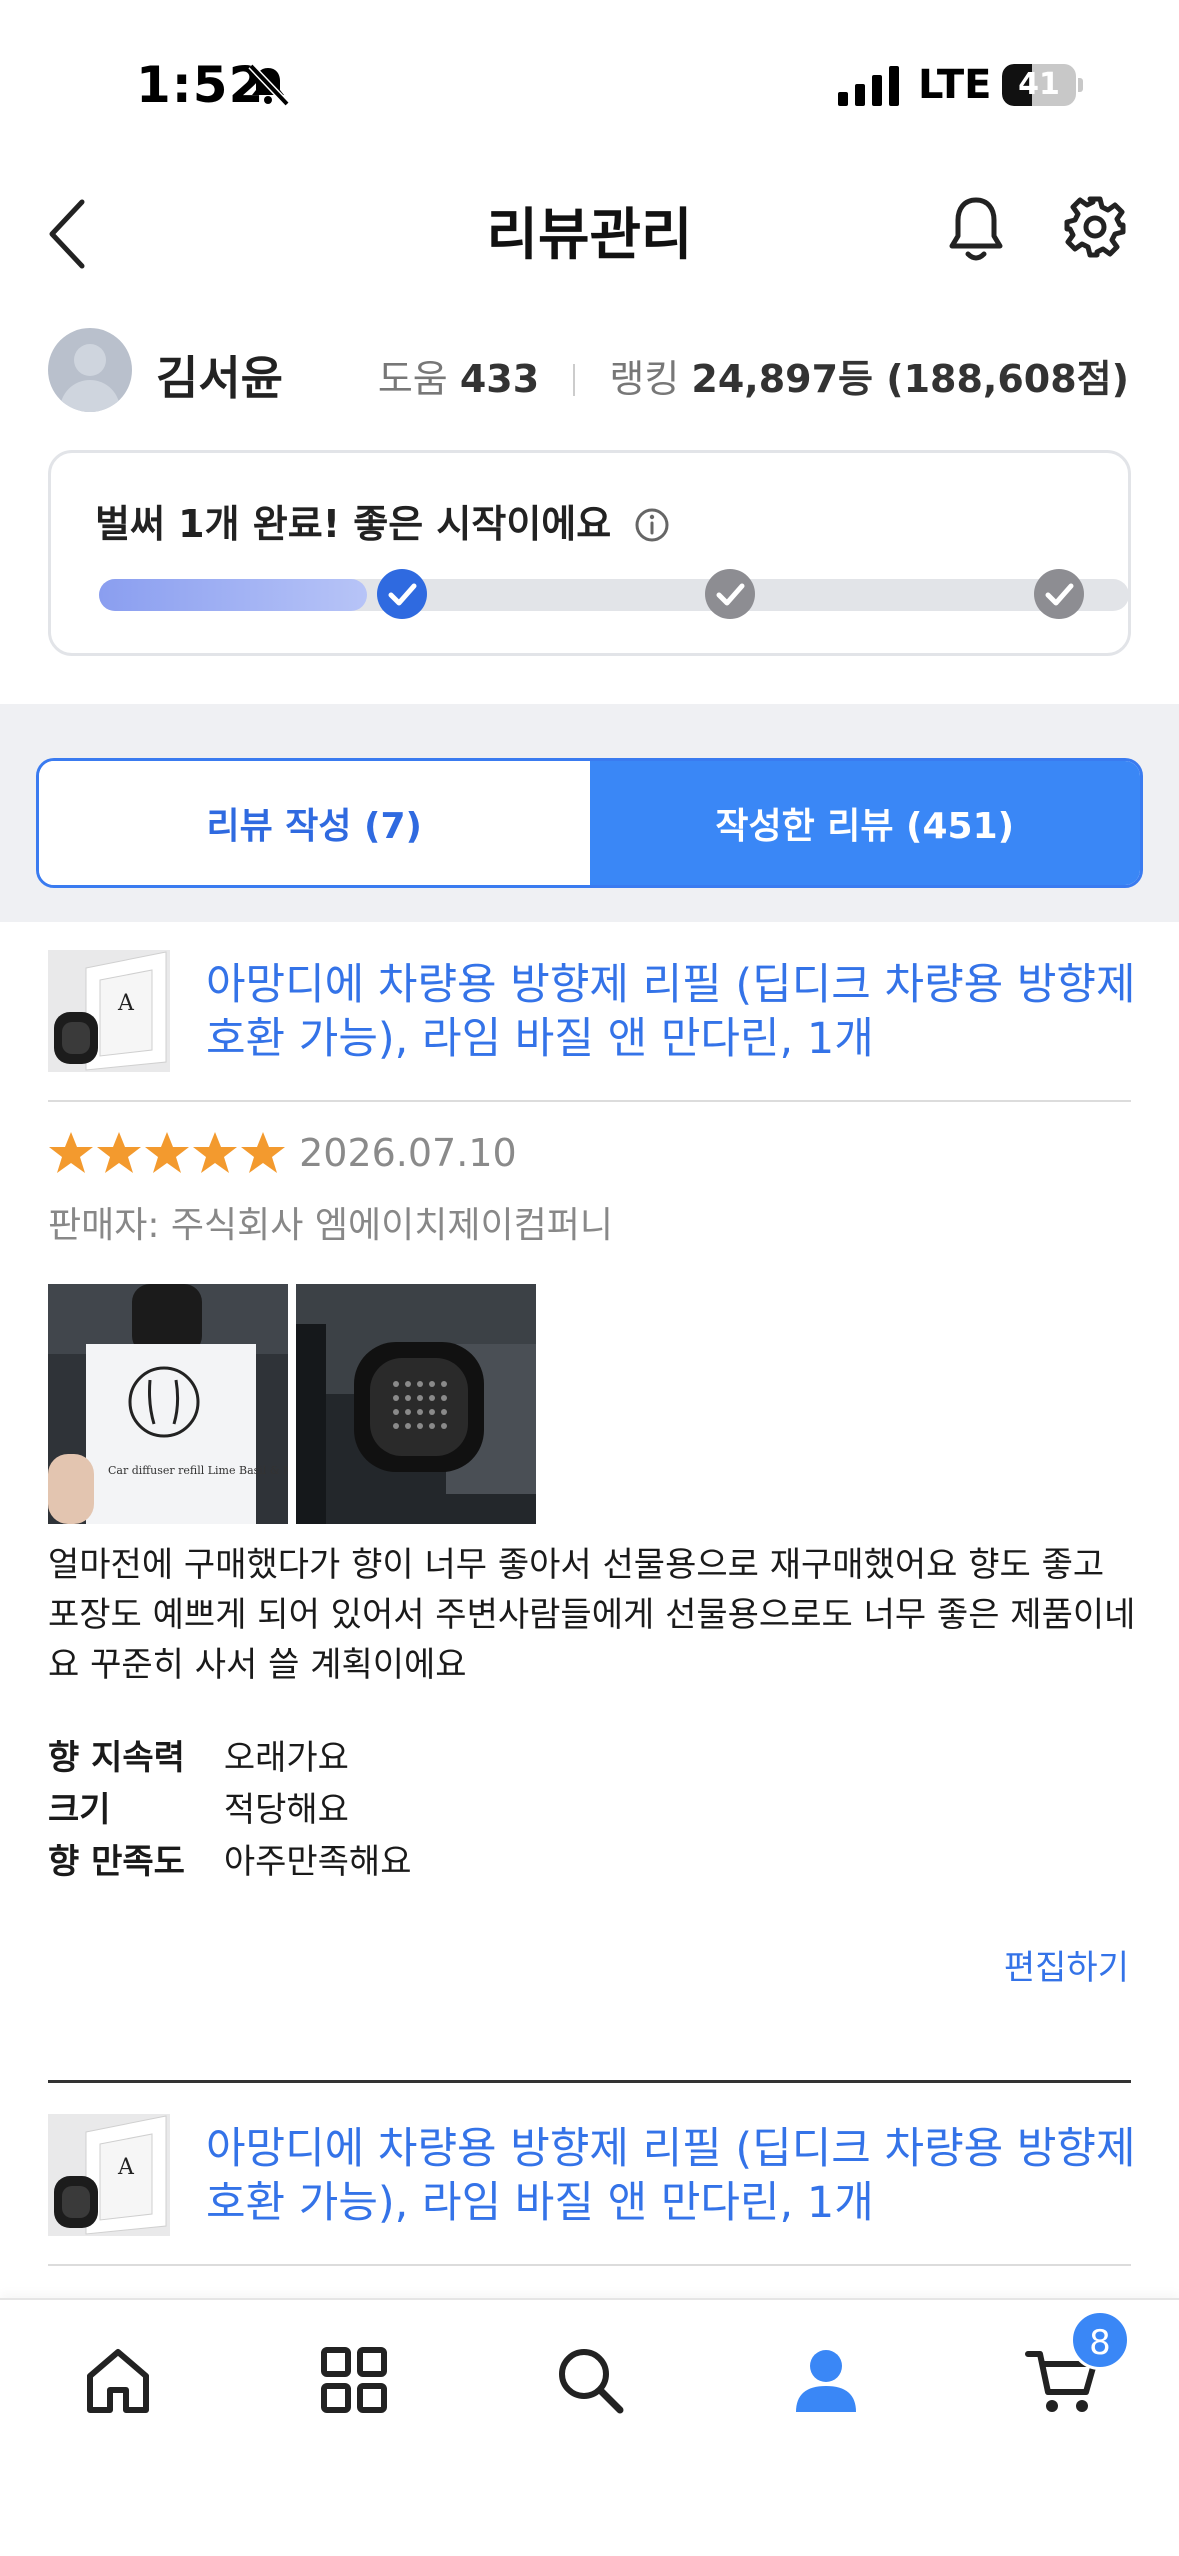 The width and height of the screenshot is (1179, 2556). I want to click on progress-fill, so click(233, 595).